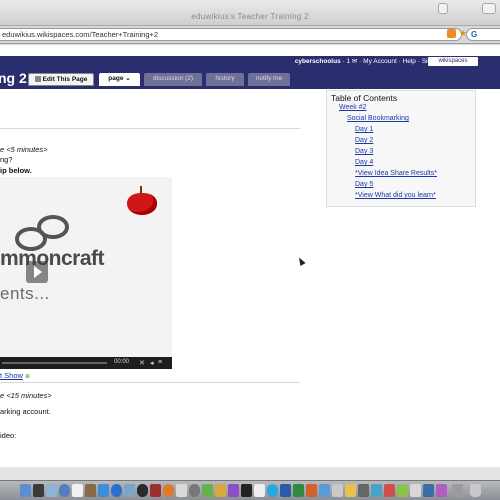 This screenshot has height=500, width=500. What do you see at coordinates (142, 200) in the screenshot?
I see `apple-icon` at bounding box center [142, 200].